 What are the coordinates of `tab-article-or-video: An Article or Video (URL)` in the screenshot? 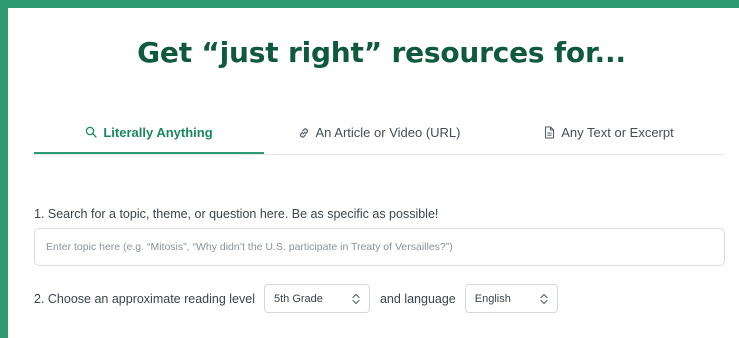 It's located at (379, 132).